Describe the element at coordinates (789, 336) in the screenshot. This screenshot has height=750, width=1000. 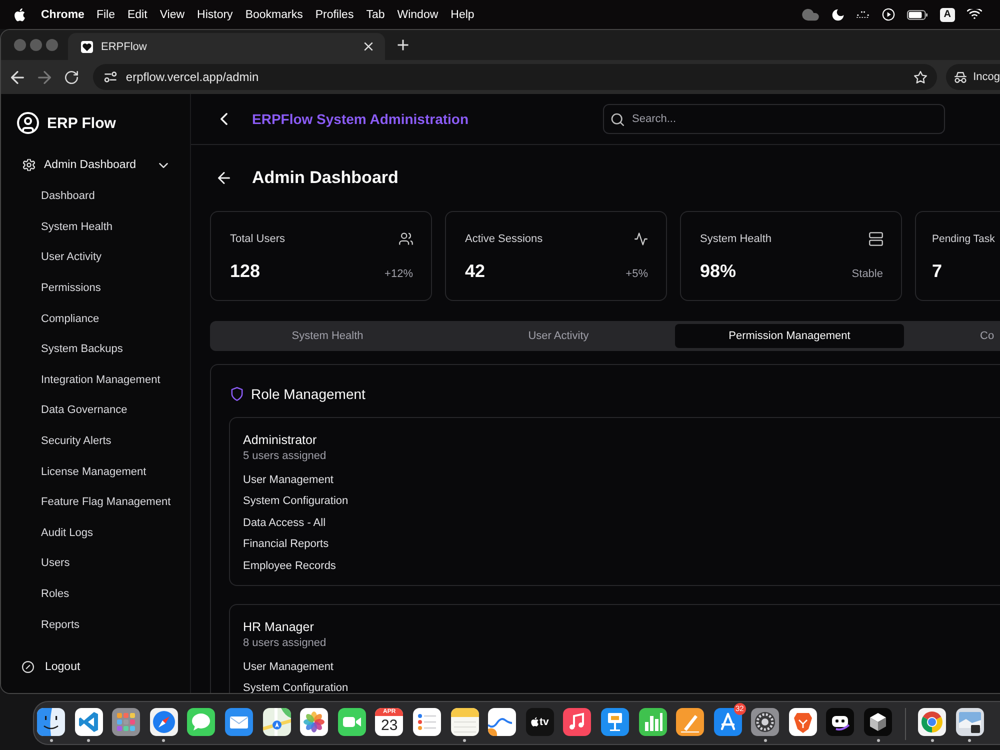
I see `tab: Permission Management` at that location.